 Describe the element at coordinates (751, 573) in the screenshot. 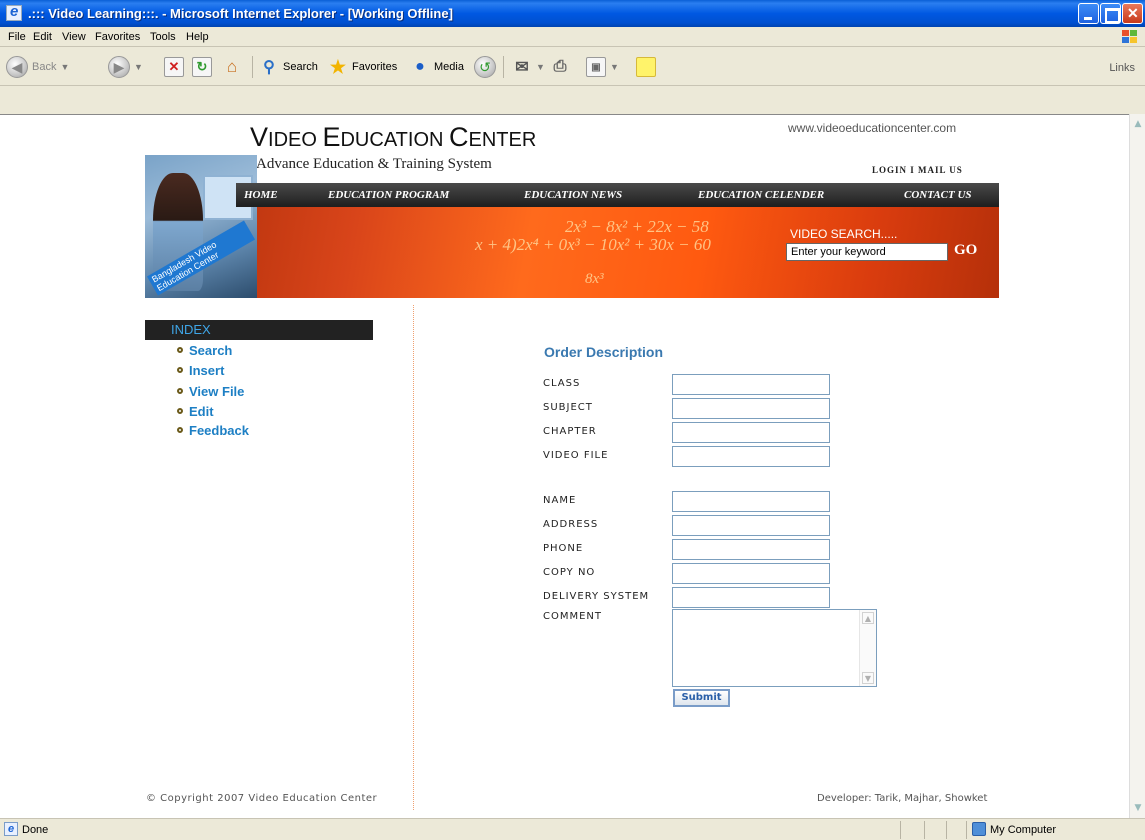

I see `copy-no-field` at that location.